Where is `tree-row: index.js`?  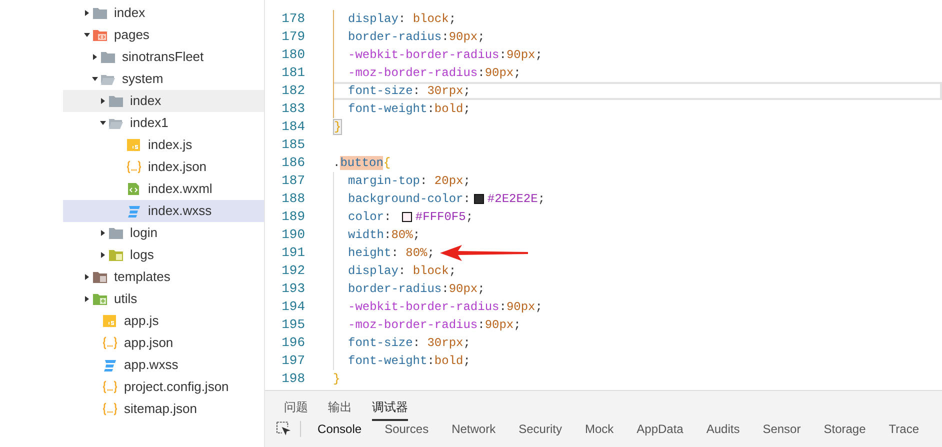
tree-row: index.js is located at coordinates (163, 145).